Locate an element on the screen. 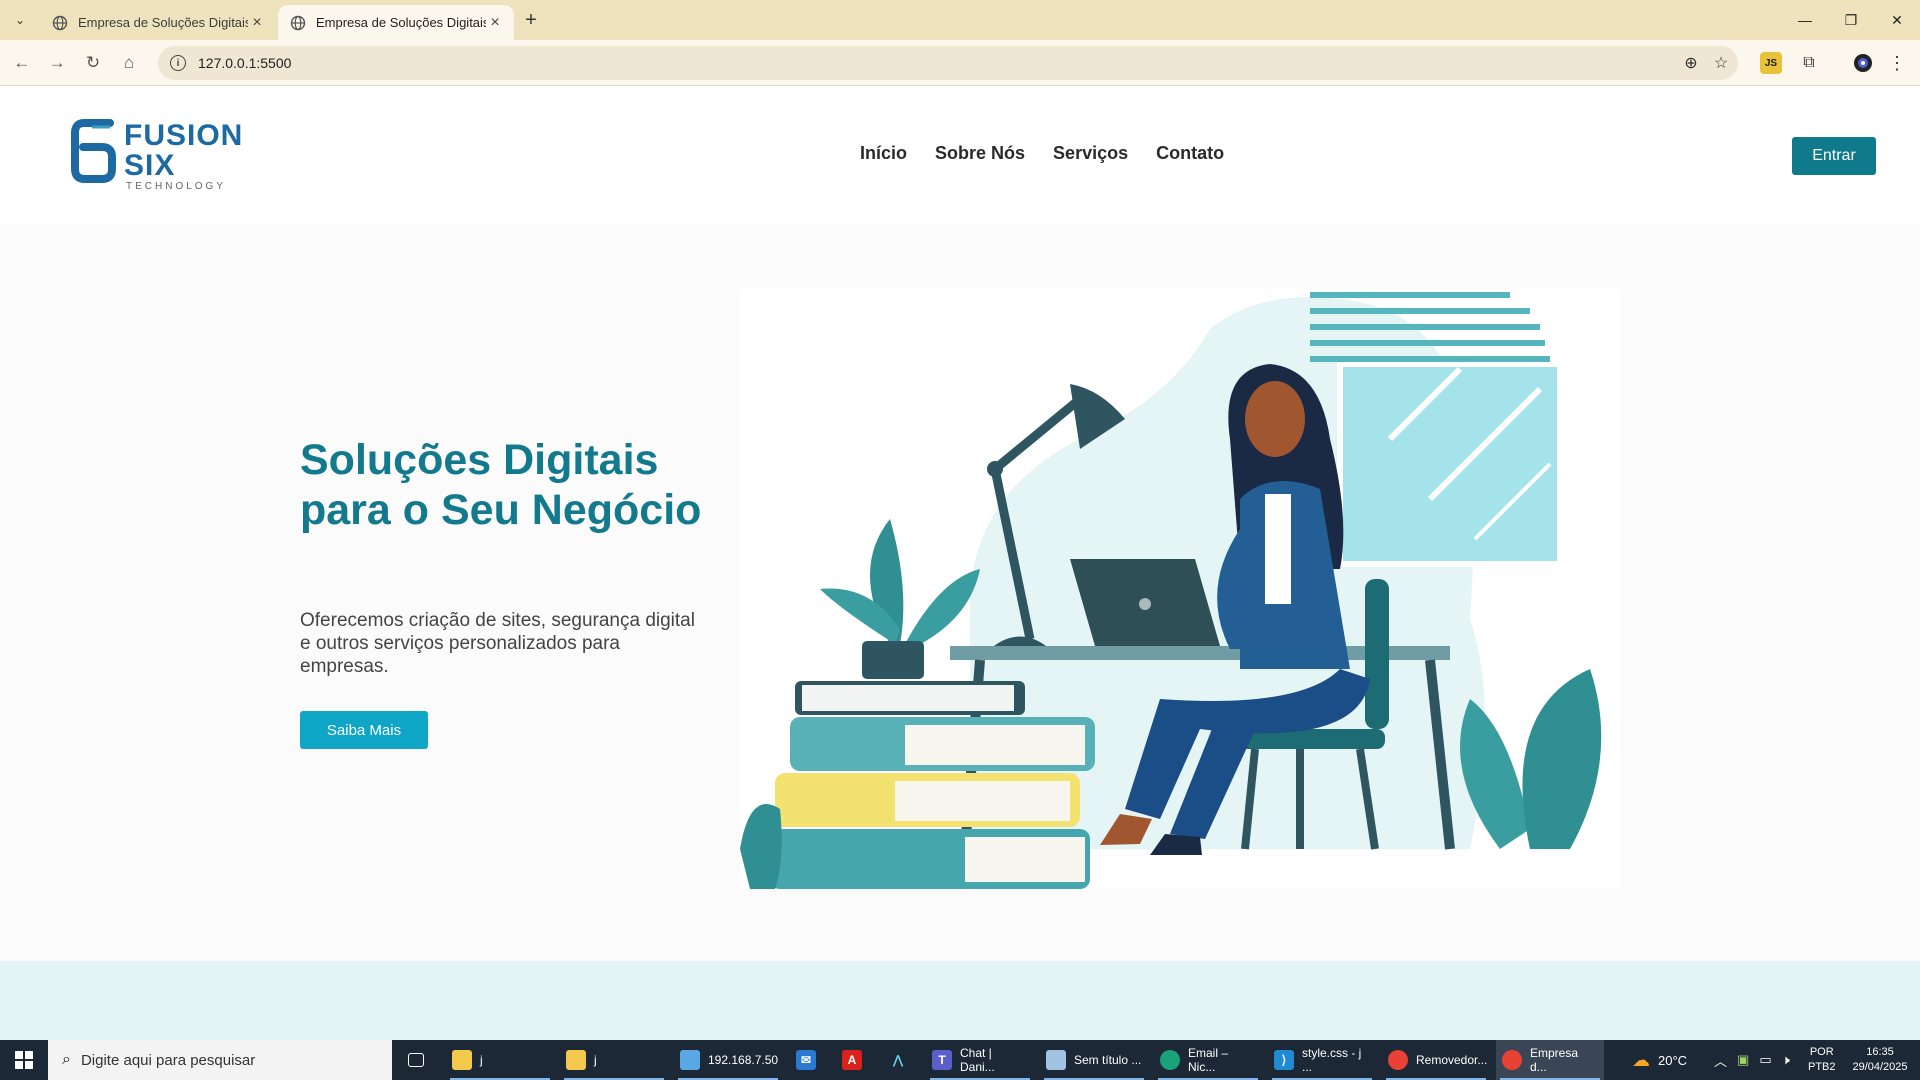 The image size is (1920, 1080). profile-avatar-icon is located at coordinates (1863, 63).